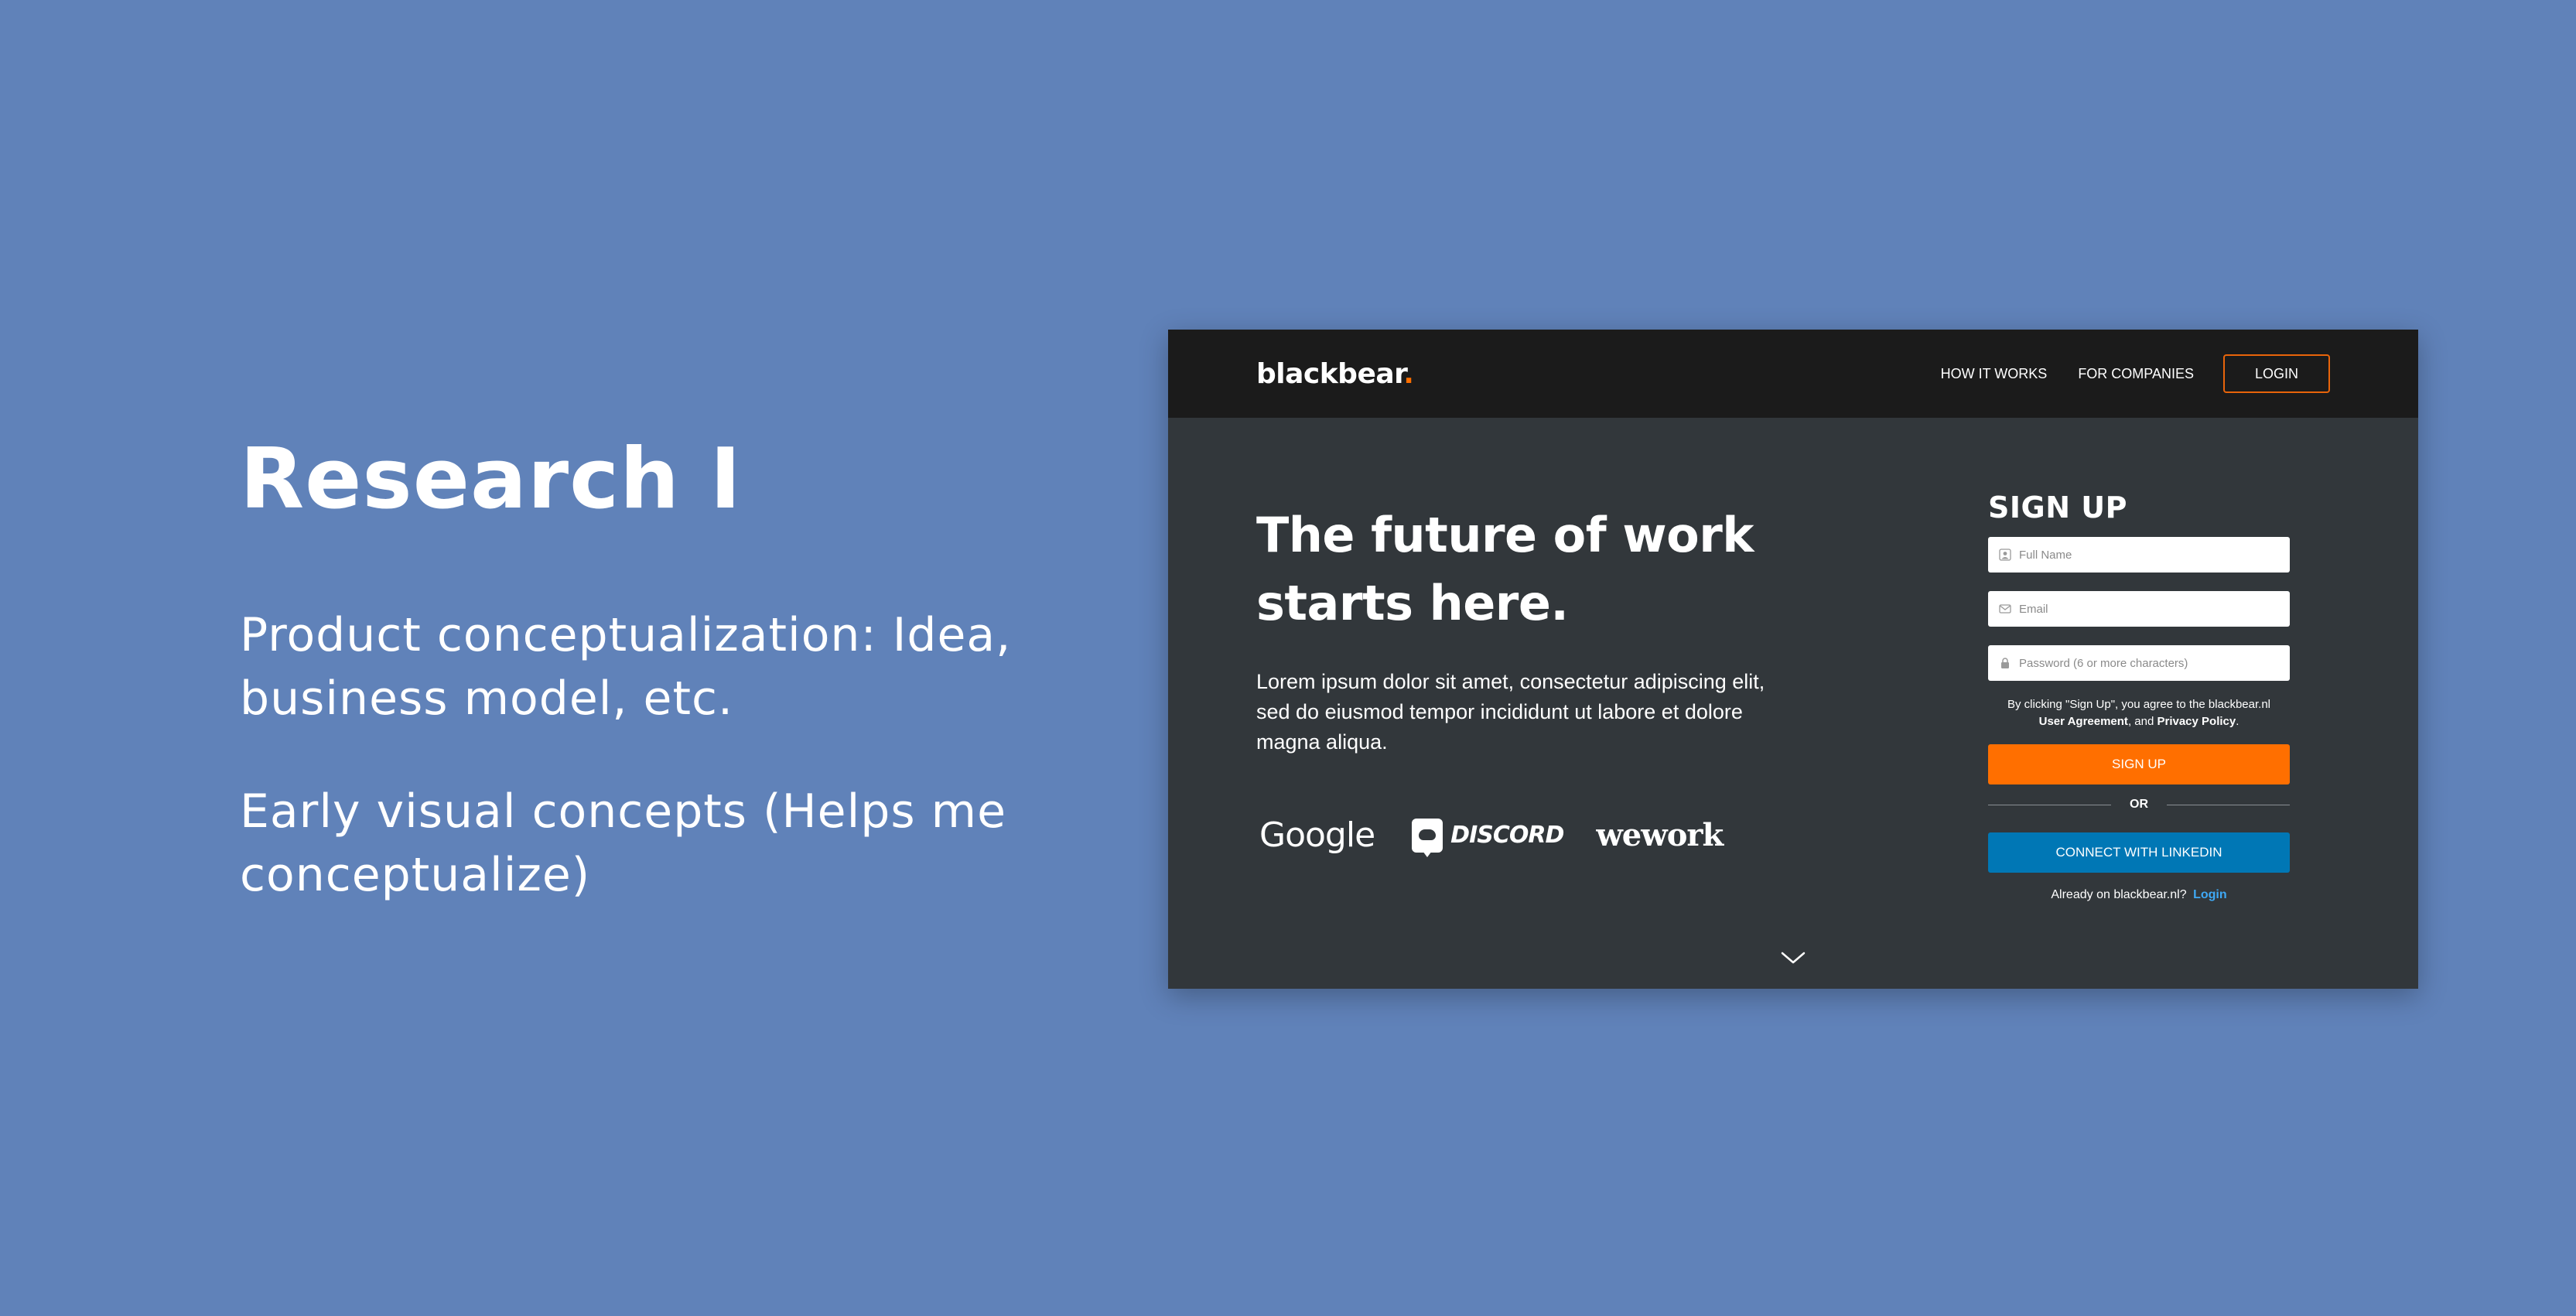  I want to click on agreement-and: , and, so click(2140, 722).